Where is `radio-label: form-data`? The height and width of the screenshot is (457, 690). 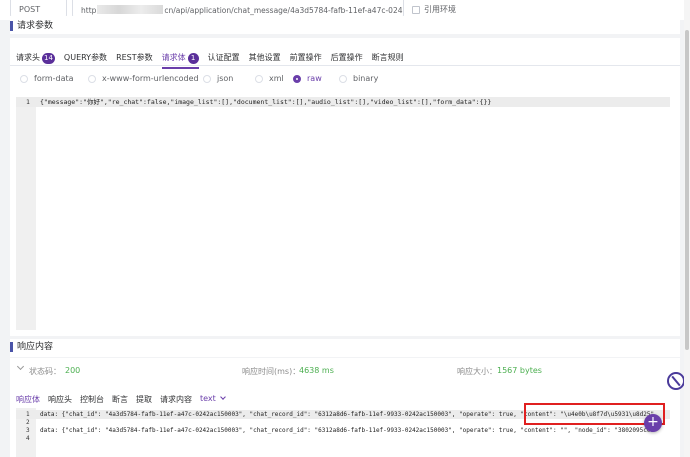
radio-label: form-data is located at coordinates (54, 78).